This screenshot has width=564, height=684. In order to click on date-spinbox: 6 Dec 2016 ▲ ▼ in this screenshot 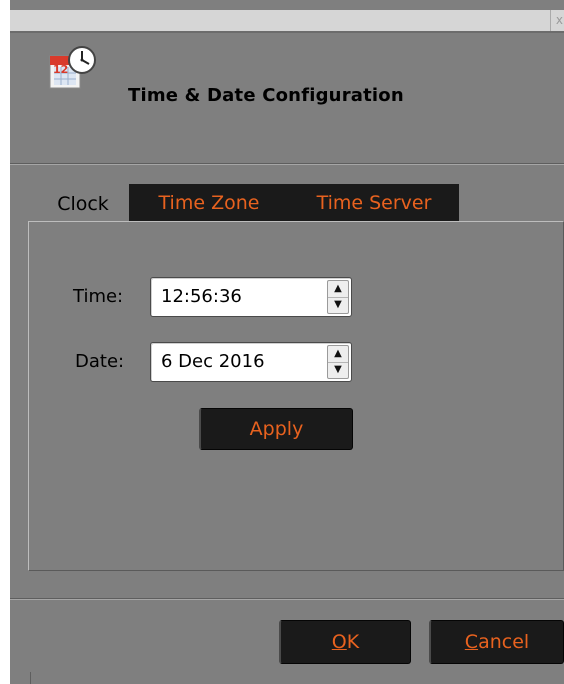, I will do `click(251, 362)`.